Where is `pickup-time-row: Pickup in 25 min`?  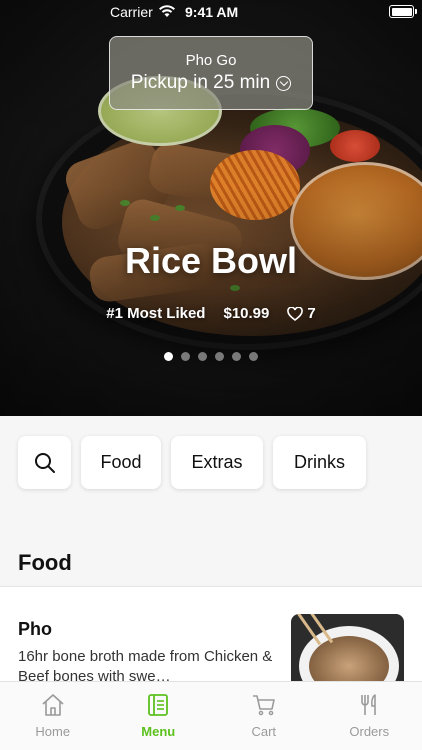
pickup-time-row: Pickup in 25 min is located at coordinates (211, 83).